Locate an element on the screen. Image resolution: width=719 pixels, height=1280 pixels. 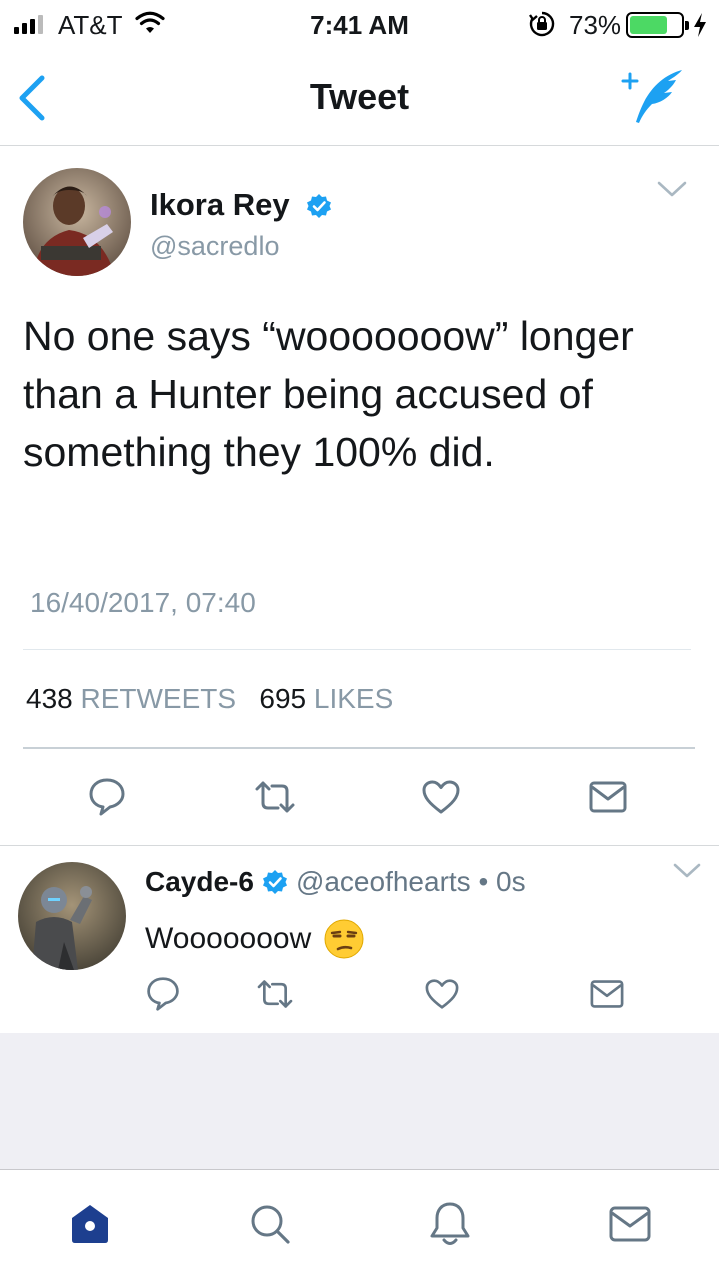
reply-tweet: Cayde-6 @aceofhearts • 0s Wooooooow is located at coordinates (359, 939).